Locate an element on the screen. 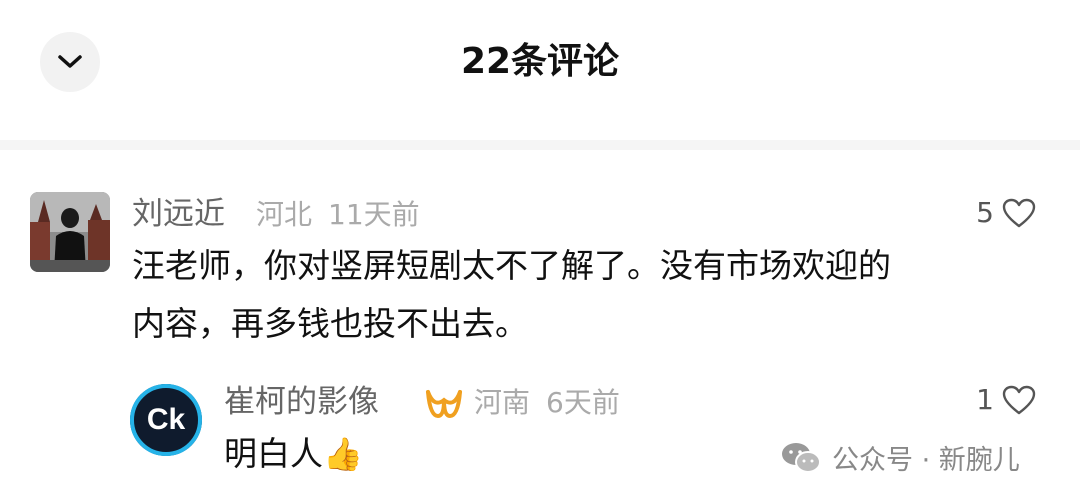  reply-like-control: 1 is located at coordinates (1006, 399).